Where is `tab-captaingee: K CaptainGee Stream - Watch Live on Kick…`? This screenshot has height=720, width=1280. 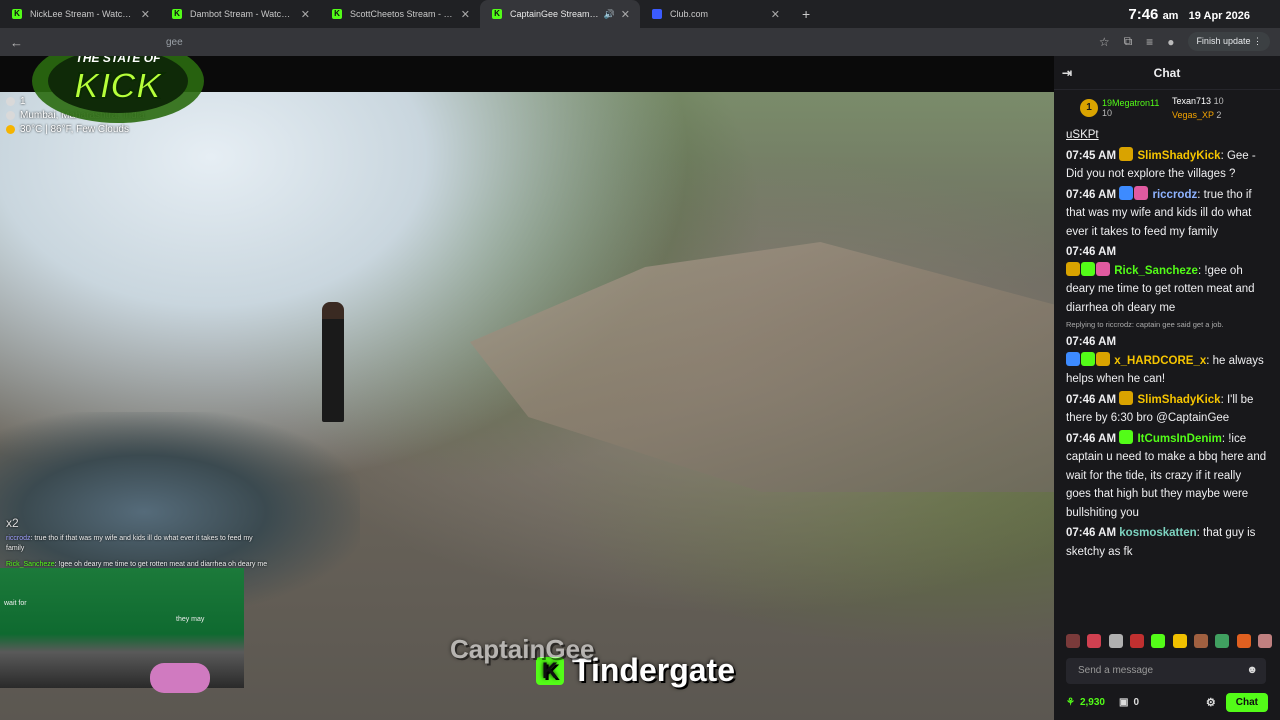
tab-captaingee: K CaptainGee Stream - Watch Live on Kick… is located at coordinates (560, 14).